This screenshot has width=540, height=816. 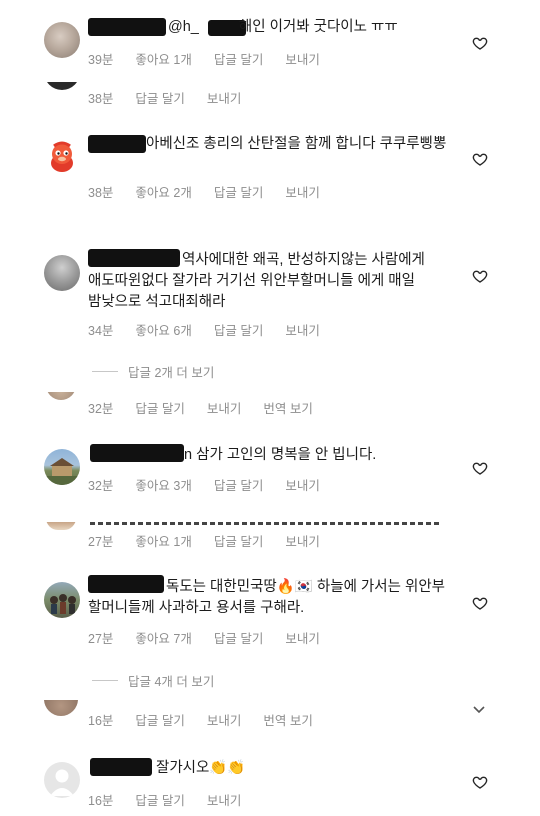 I want to click on like-count: 좋아요 2개, so click(x=163, y=193).